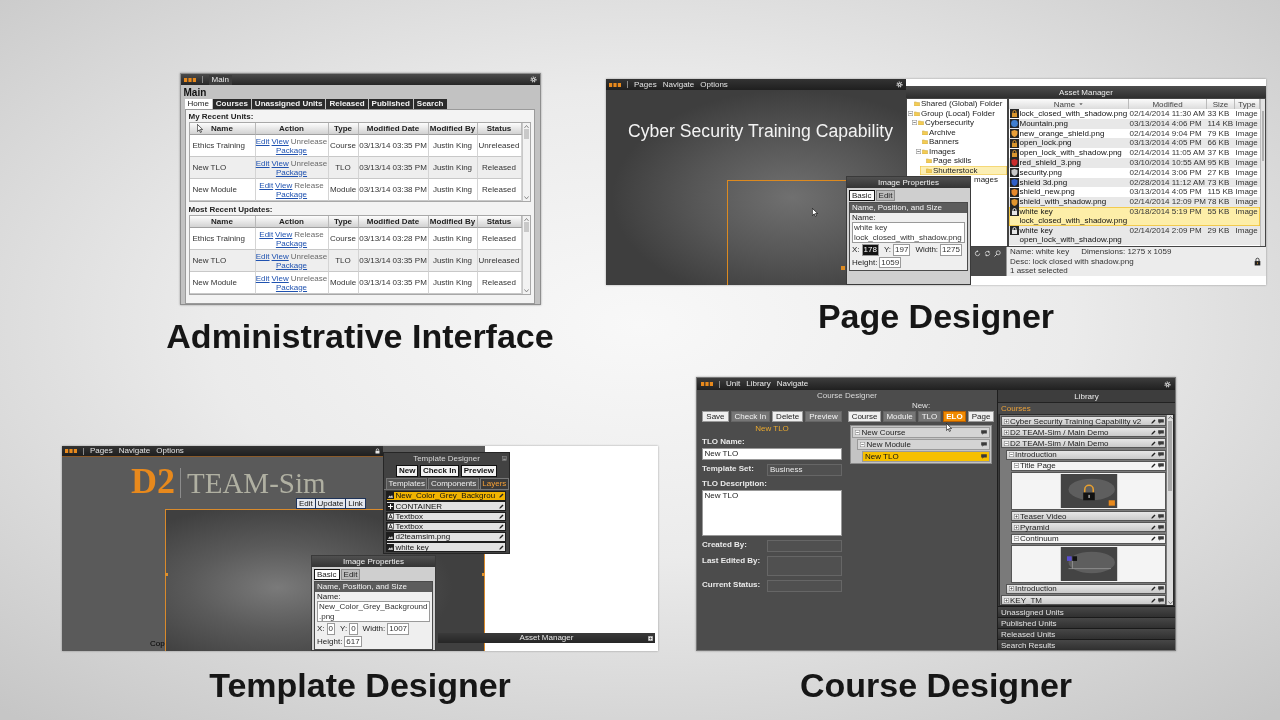 The height and width of the screenshot is (720, 1280). What do you see at coordinates (650, 638) in the screenshot?
I see `expand-icon` at bounding box center [650, 638].